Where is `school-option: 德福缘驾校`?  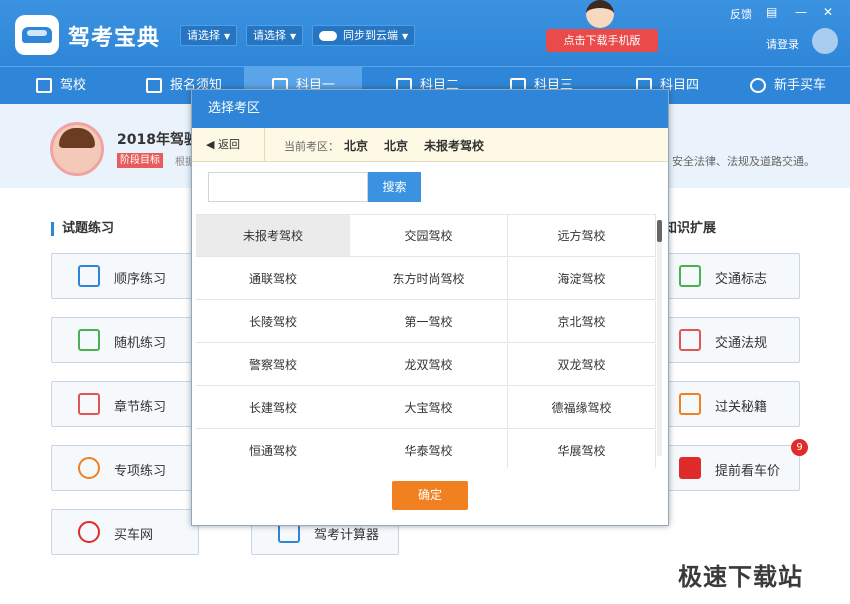 school-option: 德福缘驾校 is located at coordinates (582, 408).